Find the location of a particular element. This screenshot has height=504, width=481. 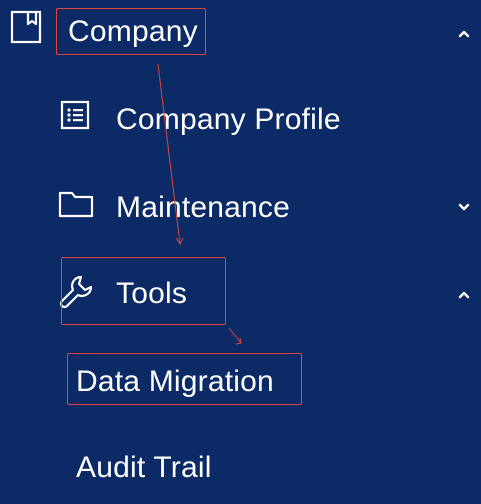

menu-item-maintenance: Maintenance is located at coordinates (240, 208).